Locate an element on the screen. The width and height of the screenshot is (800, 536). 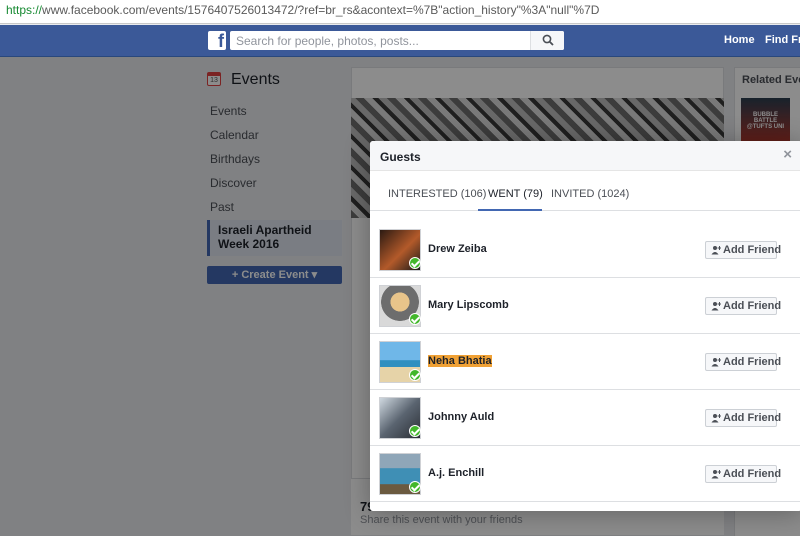
close-icon: × is located at coordinates (787, 154).